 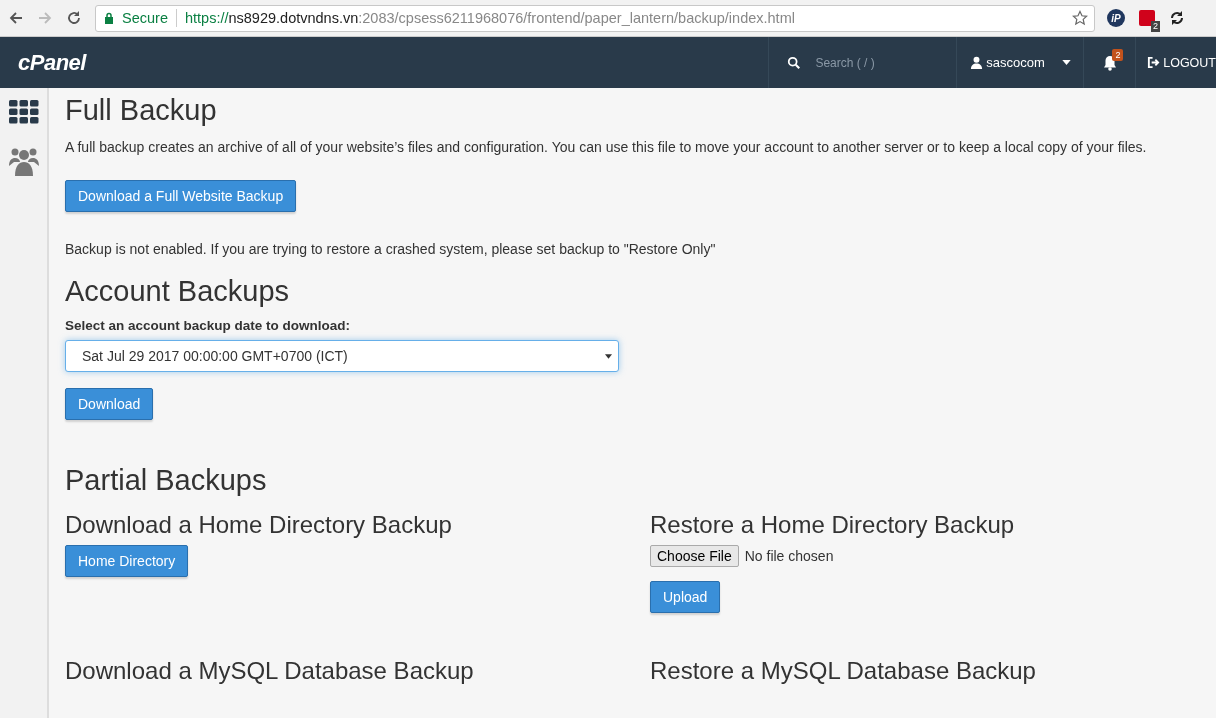 I want to click on grid-icon, so click(x=23, y=112).